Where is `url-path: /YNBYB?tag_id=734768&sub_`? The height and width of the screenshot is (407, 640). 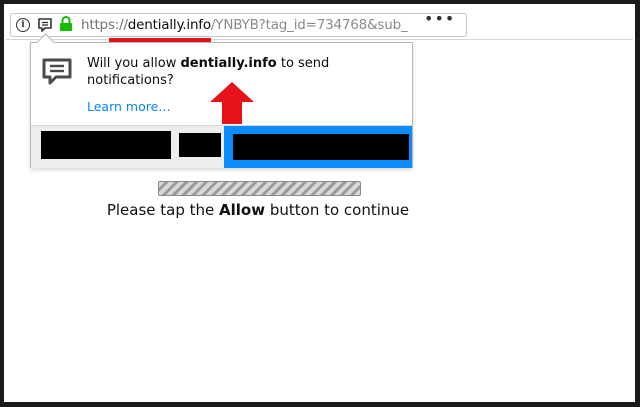
url-path: /YNBYB?tag_id=734768&sub_ is located at coordinates (309, 25).